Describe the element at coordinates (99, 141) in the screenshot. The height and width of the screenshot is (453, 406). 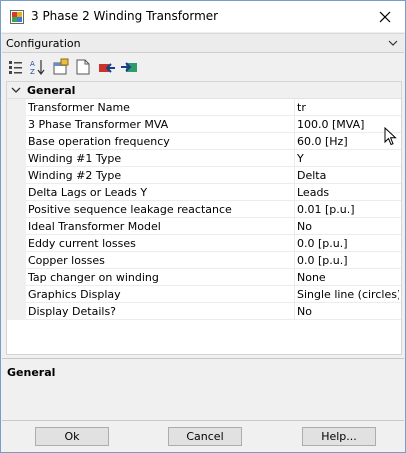
I see `property-name: Base operation frequency` at that location.